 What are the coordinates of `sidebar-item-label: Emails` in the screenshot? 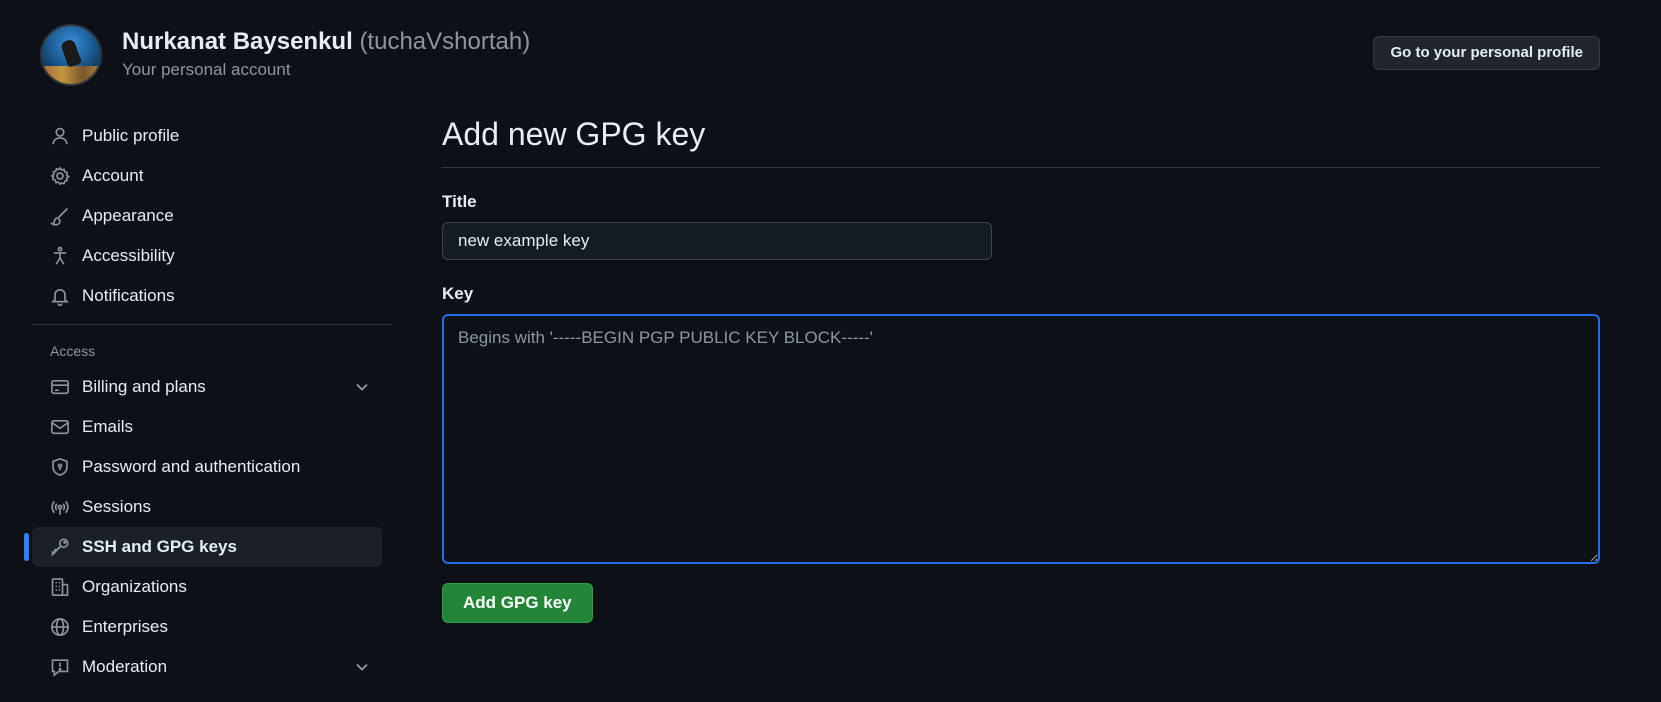 It's located at (108, 426).